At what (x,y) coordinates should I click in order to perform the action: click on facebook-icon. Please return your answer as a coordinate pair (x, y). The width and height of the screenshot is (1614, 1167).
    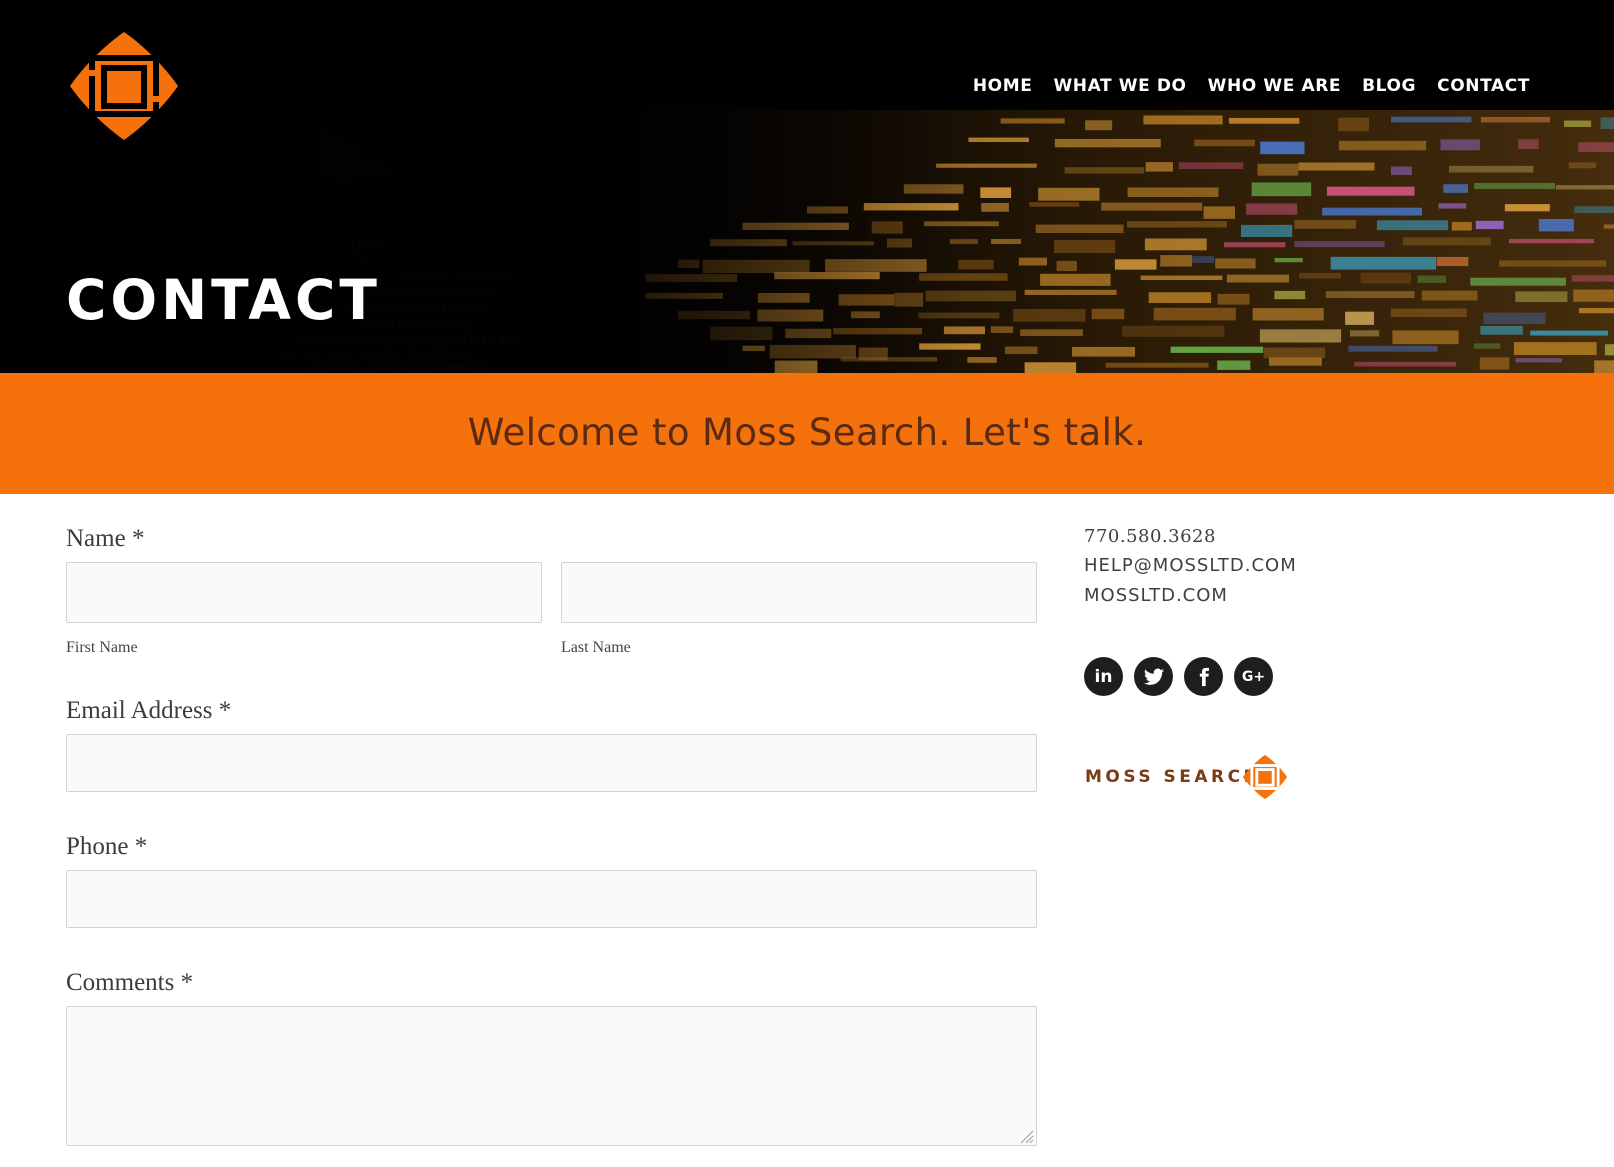
    Looking at the image, I should click on (1204, 676).